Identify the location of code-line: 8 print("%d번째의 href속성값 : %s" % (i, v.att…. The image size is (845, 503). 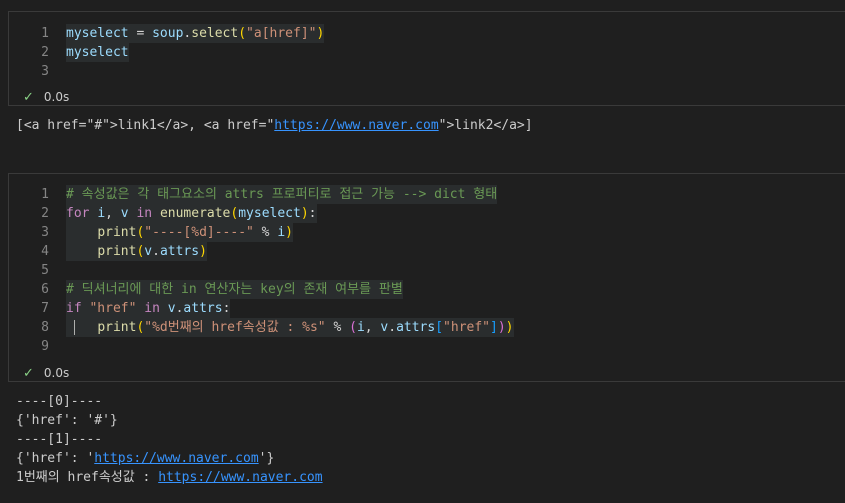
(427, 327).